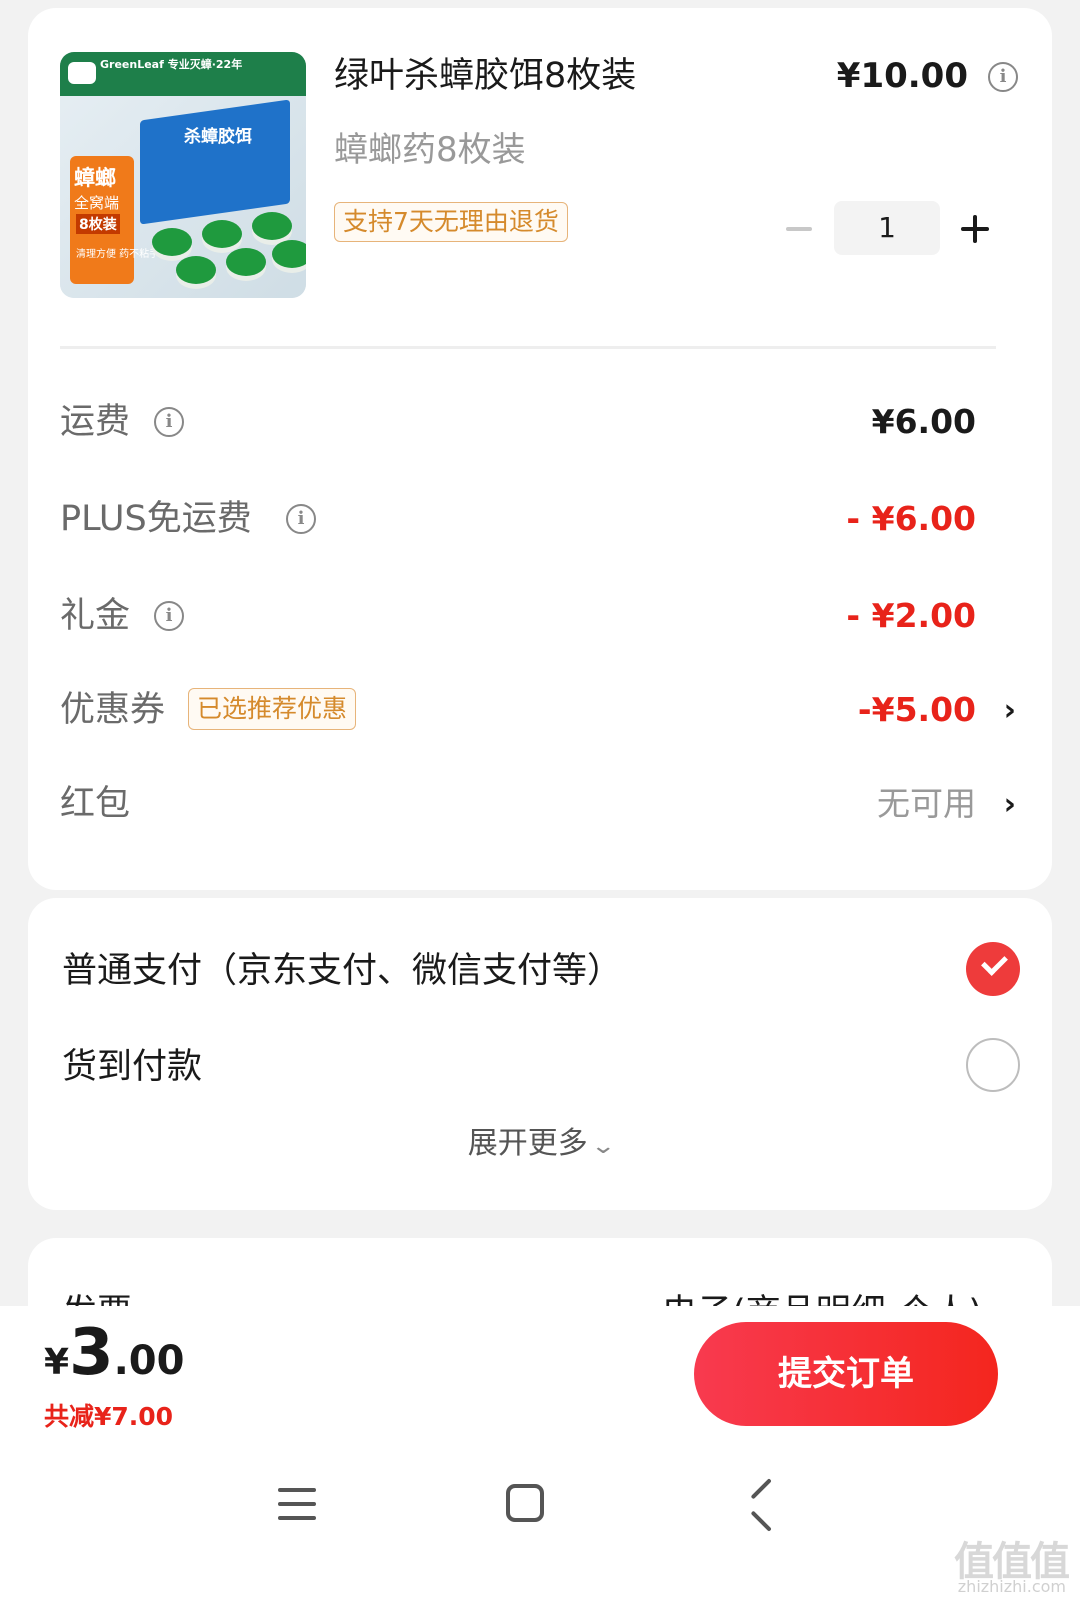 The width and height of the screenshot is (1080, 1607). I want to click on payment-option-cod: 货到付款, so click(540, 1067).